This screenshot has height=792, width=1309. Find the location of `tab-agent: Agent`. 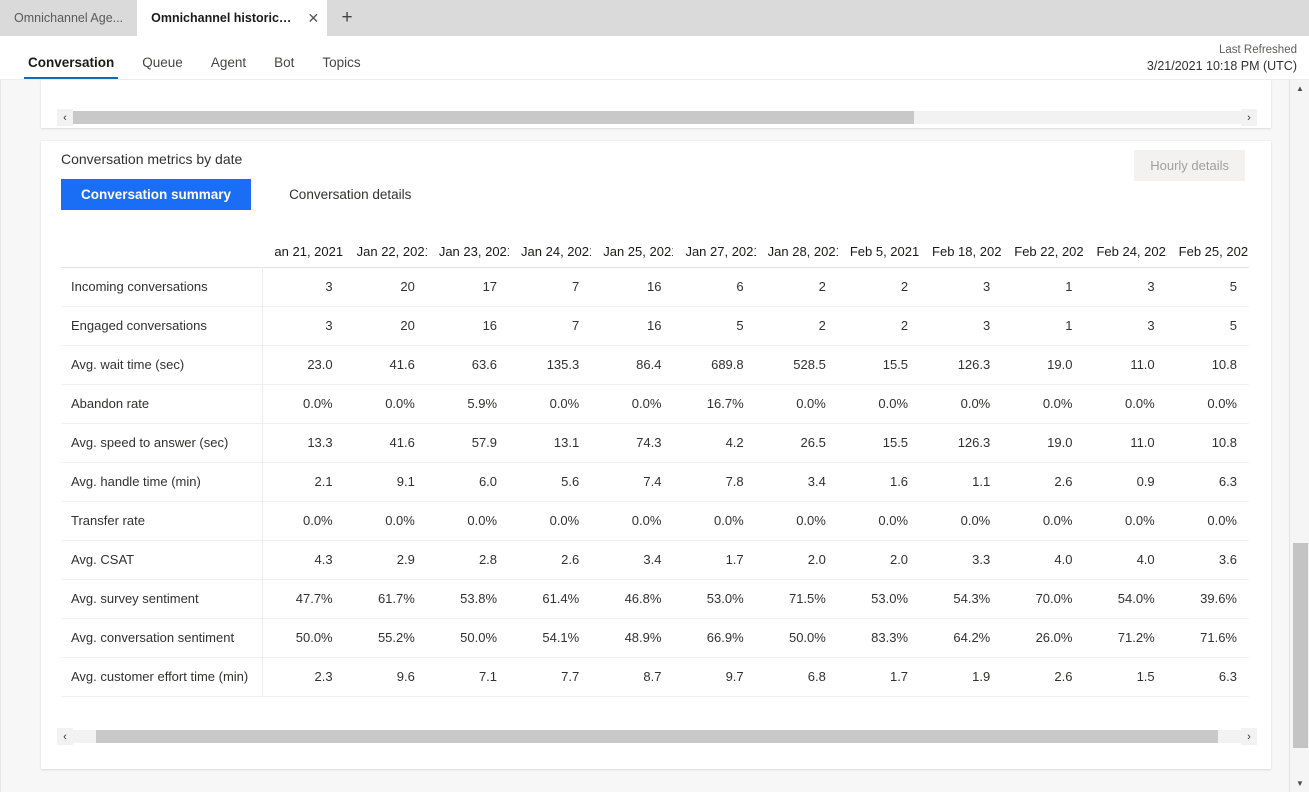

tab-agent: Agent is located at coordinates (228, 67).